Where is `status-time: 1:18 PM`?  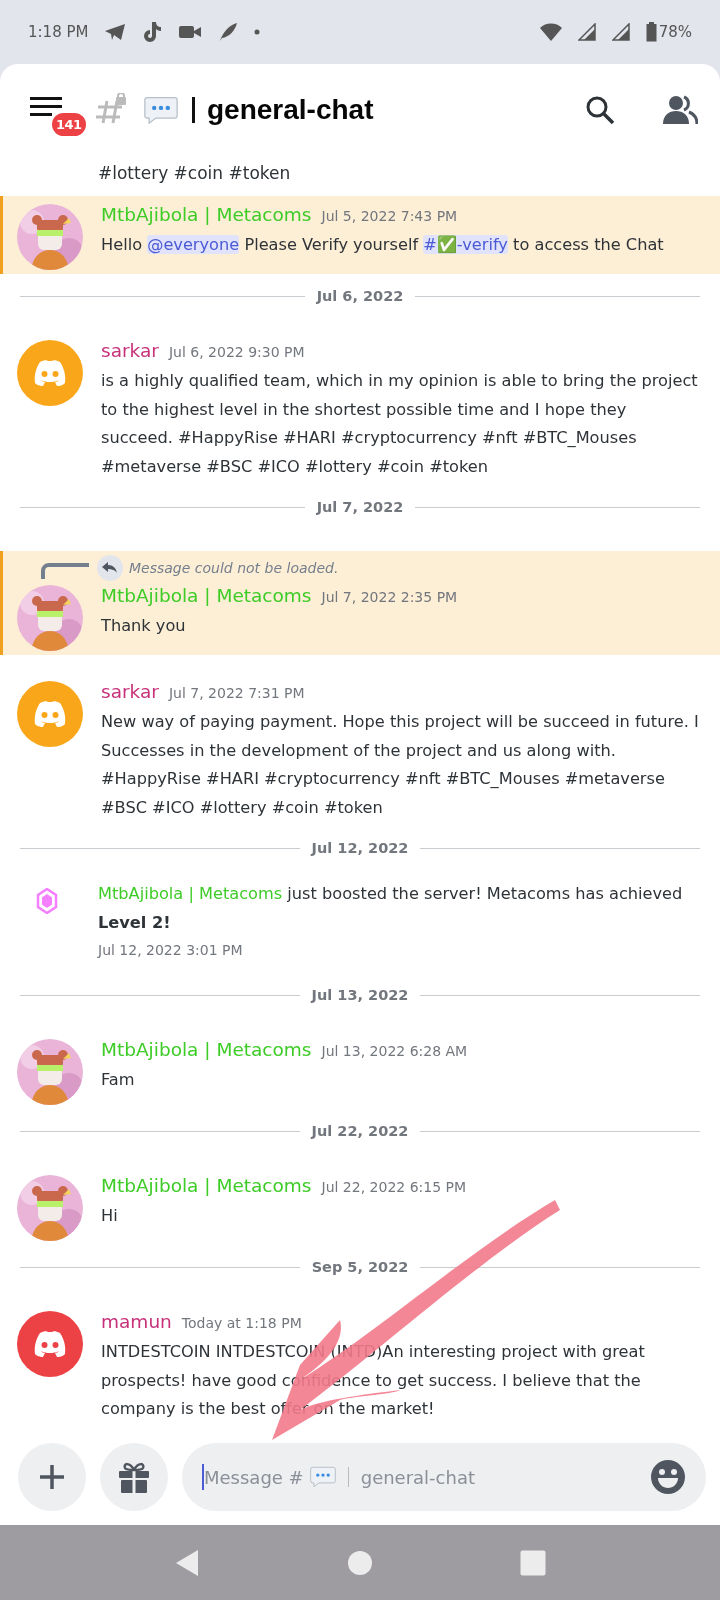 status-time: 1:18 PM is located at coordinates (58, 32).